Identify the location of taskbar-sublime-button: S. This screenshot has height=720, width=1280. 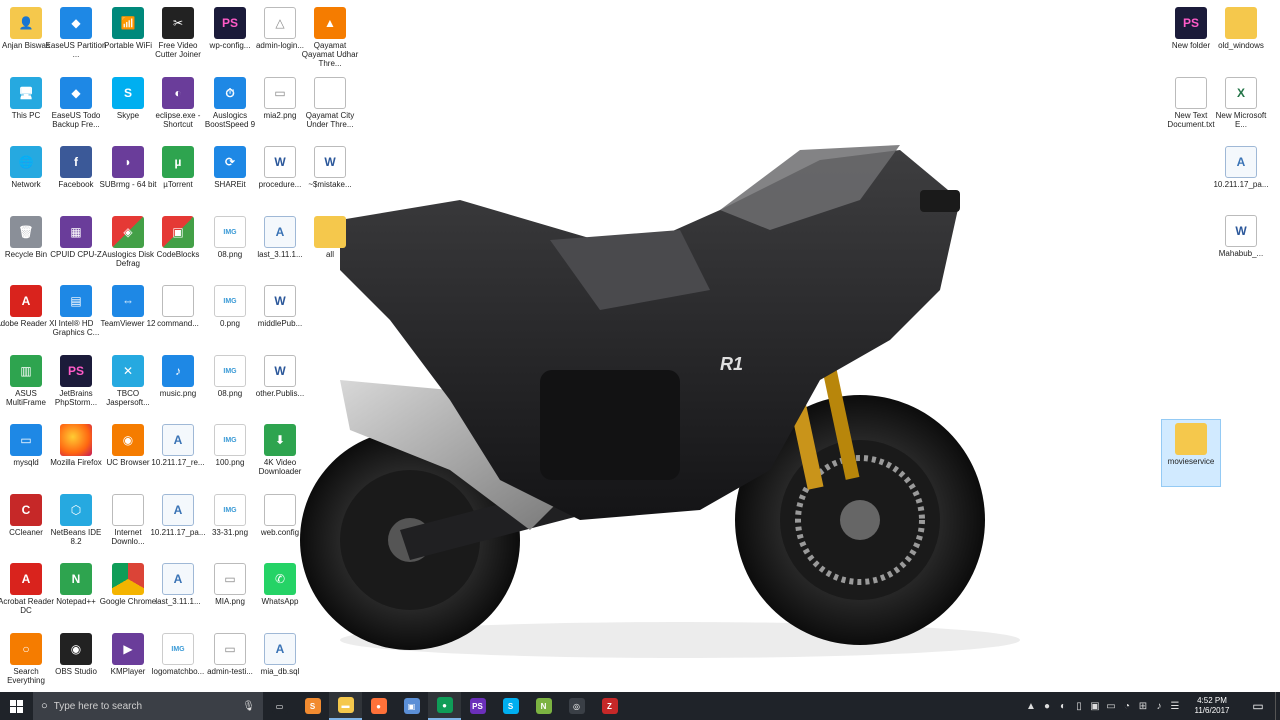
(312, 706).